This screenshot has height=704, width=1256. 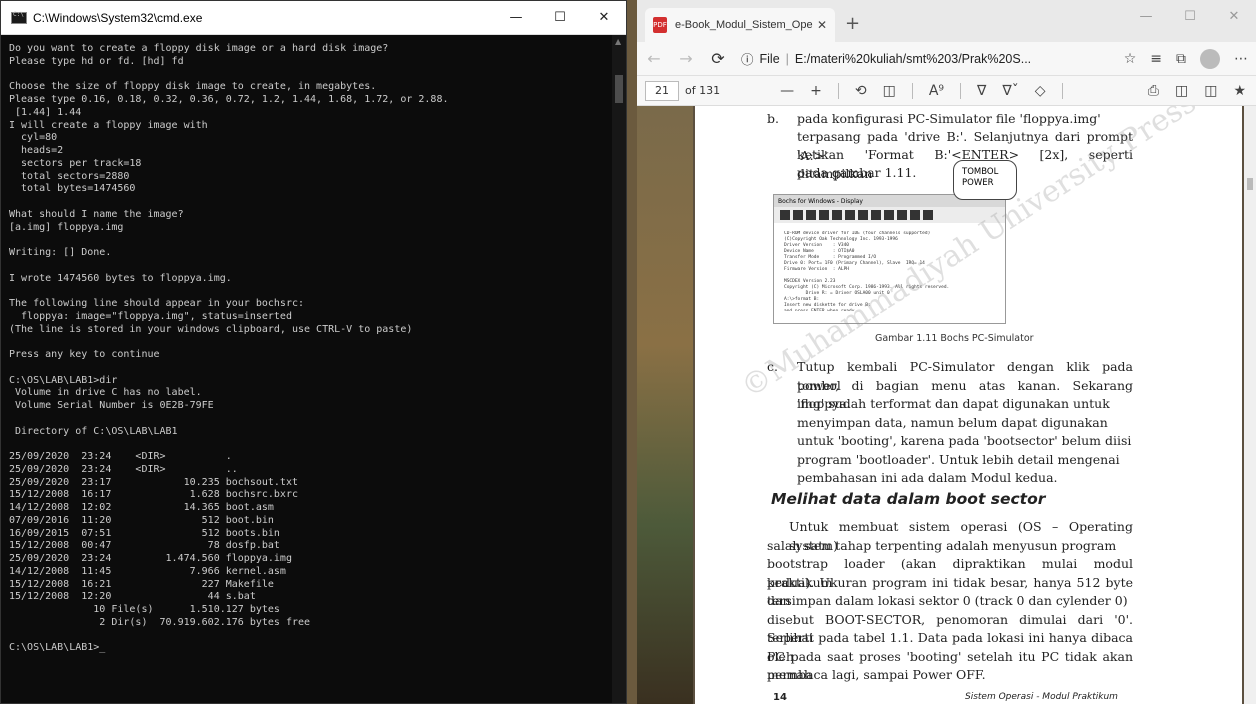 What do you see at coordinates (816, 91) in the screenshot?
I see `zoom-in-icon: +` at bounding box center [816, 91].